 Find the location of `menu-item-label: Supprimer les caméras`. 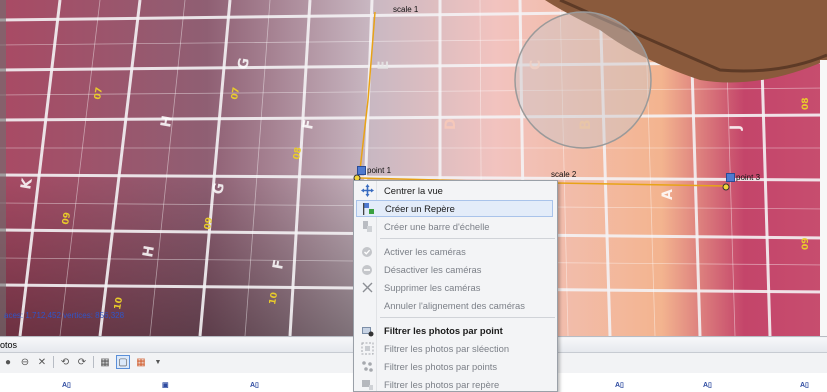

menu-item-label: Supprimer les caméras is located at coordinates (432, 287).